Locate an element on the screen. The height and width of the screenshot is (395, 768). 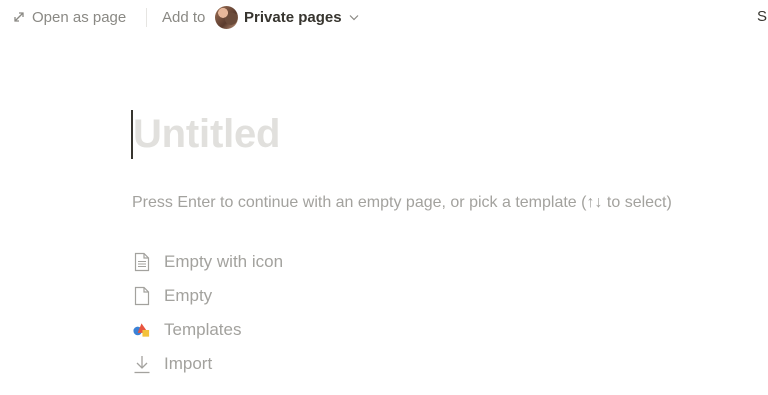
import-arrow-icon is located at coordinates (141, 364).